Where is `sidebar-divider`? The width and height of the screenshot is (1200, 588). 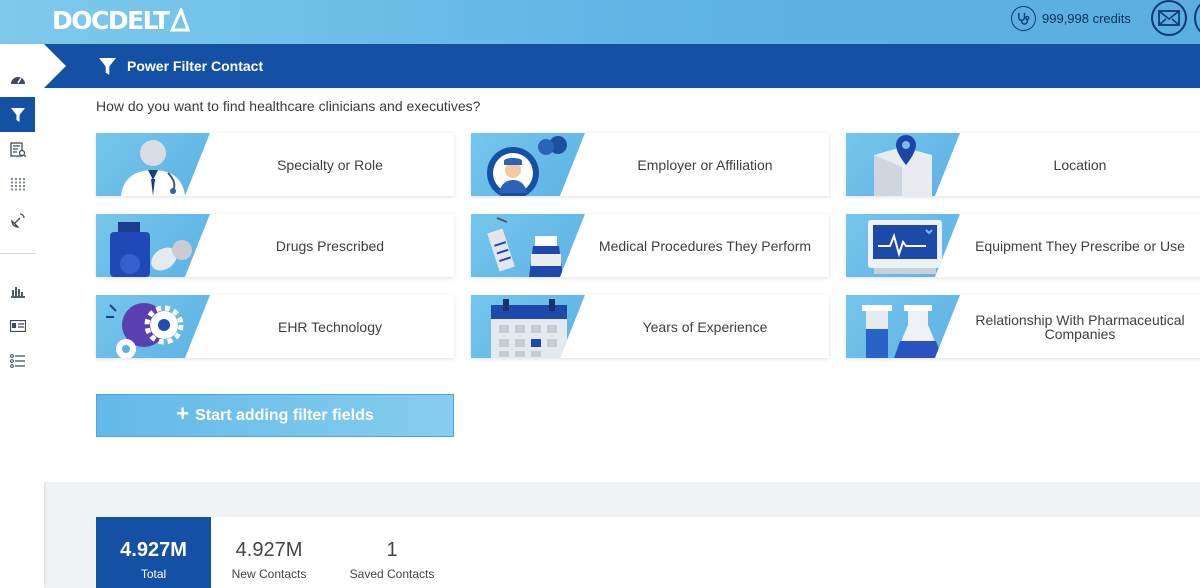 sidebar-divider is located at coordinates (18, 253).